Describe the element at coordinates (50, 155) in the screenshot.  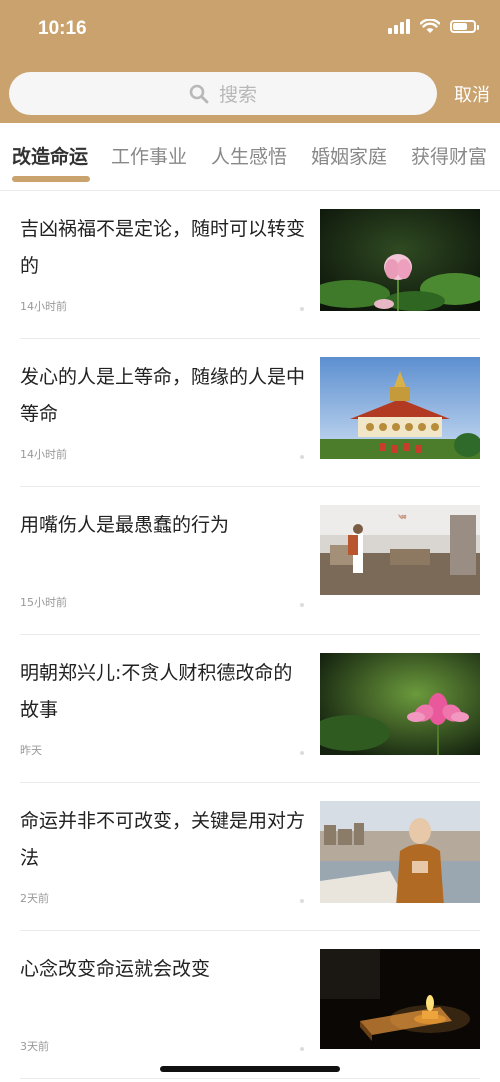
I see `tab-change-fate: 改造命运` at that location.